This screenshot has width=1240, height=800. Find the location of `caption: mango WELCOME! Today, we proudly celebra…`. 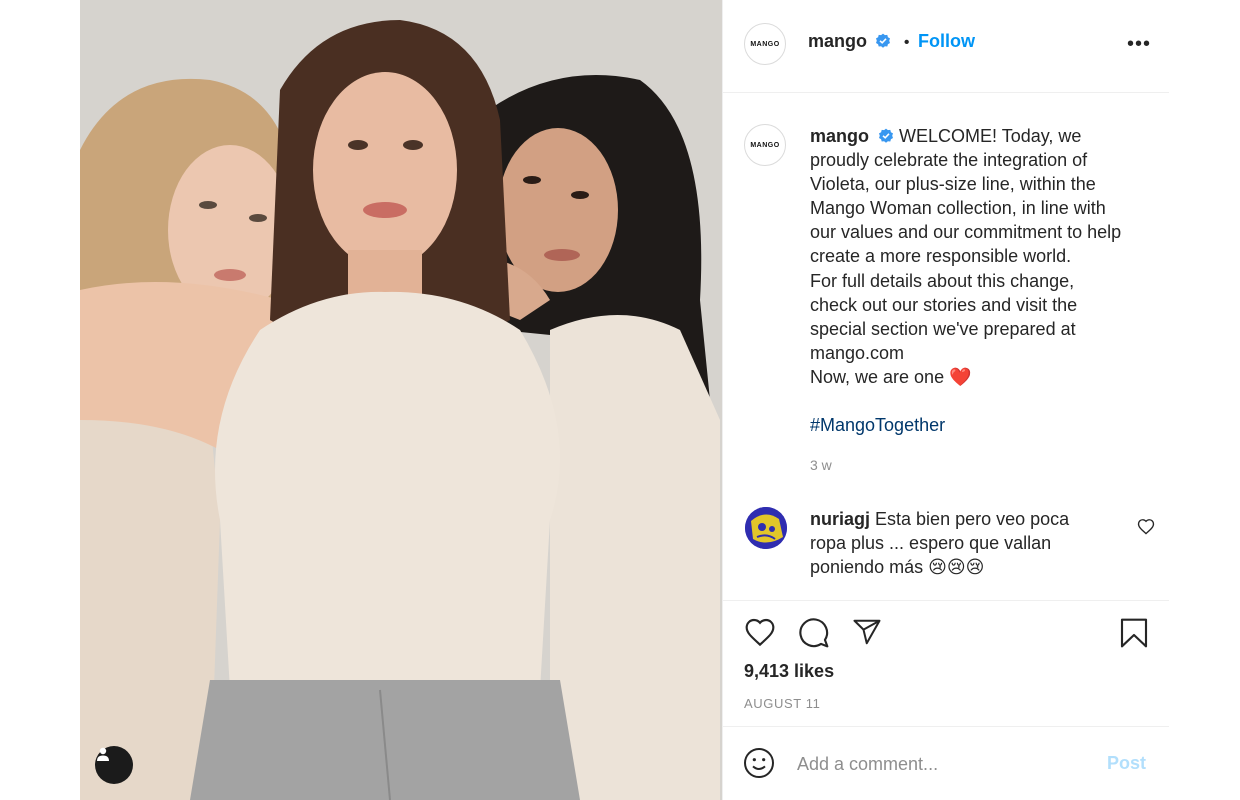

caption: mango WELCOME! Today, we proudly celebra… is located at coordinates (982, 280).